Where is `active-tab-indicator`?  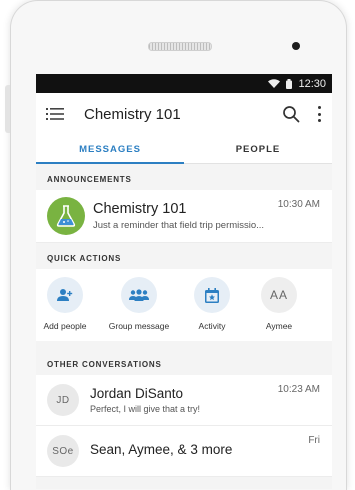 active-tab-indicator is located at coordinates (110, 163).